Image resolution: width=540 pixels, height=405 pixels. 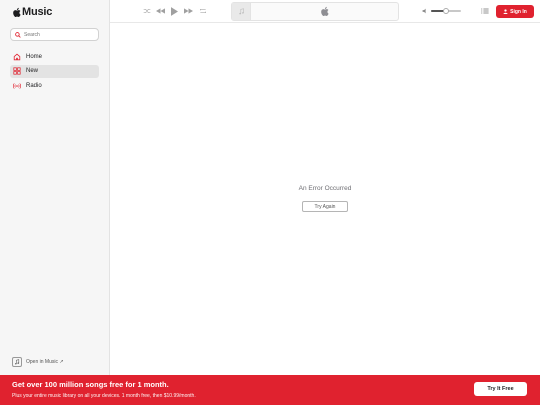 I want to click on repeat-button, so click(x=202, y=11).